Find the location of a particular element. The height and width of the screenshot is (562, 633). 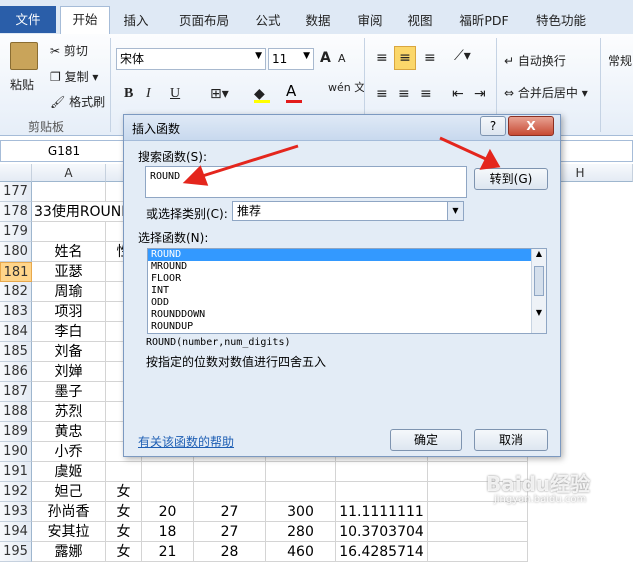

table-cell: 项羽 is located at coordinates (69, 312).